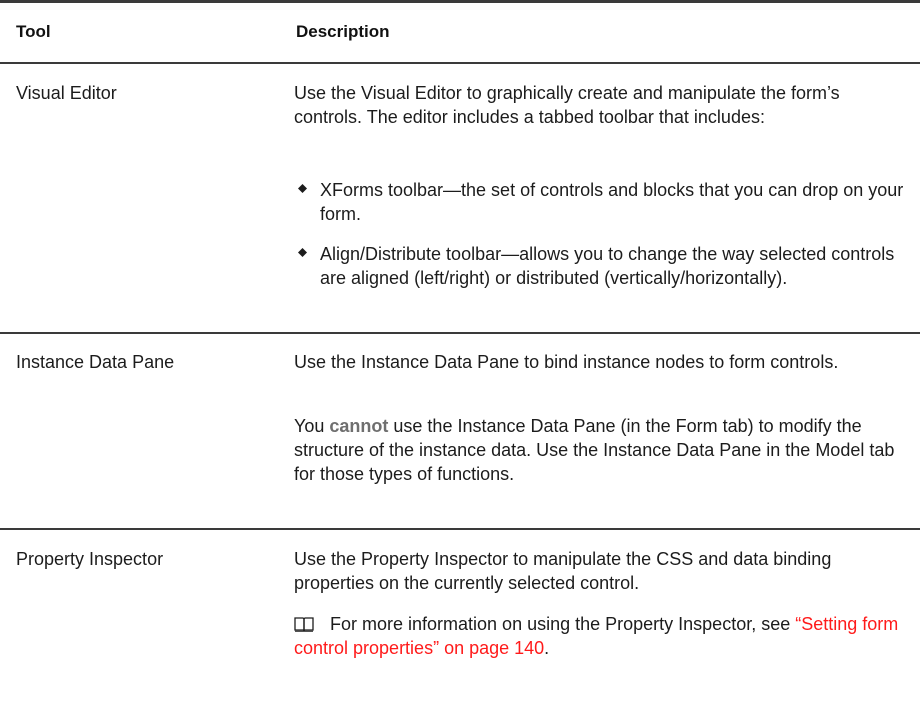 This screenshot has width=920, height=718. I want to click on text-run: You, so click(312, 426).